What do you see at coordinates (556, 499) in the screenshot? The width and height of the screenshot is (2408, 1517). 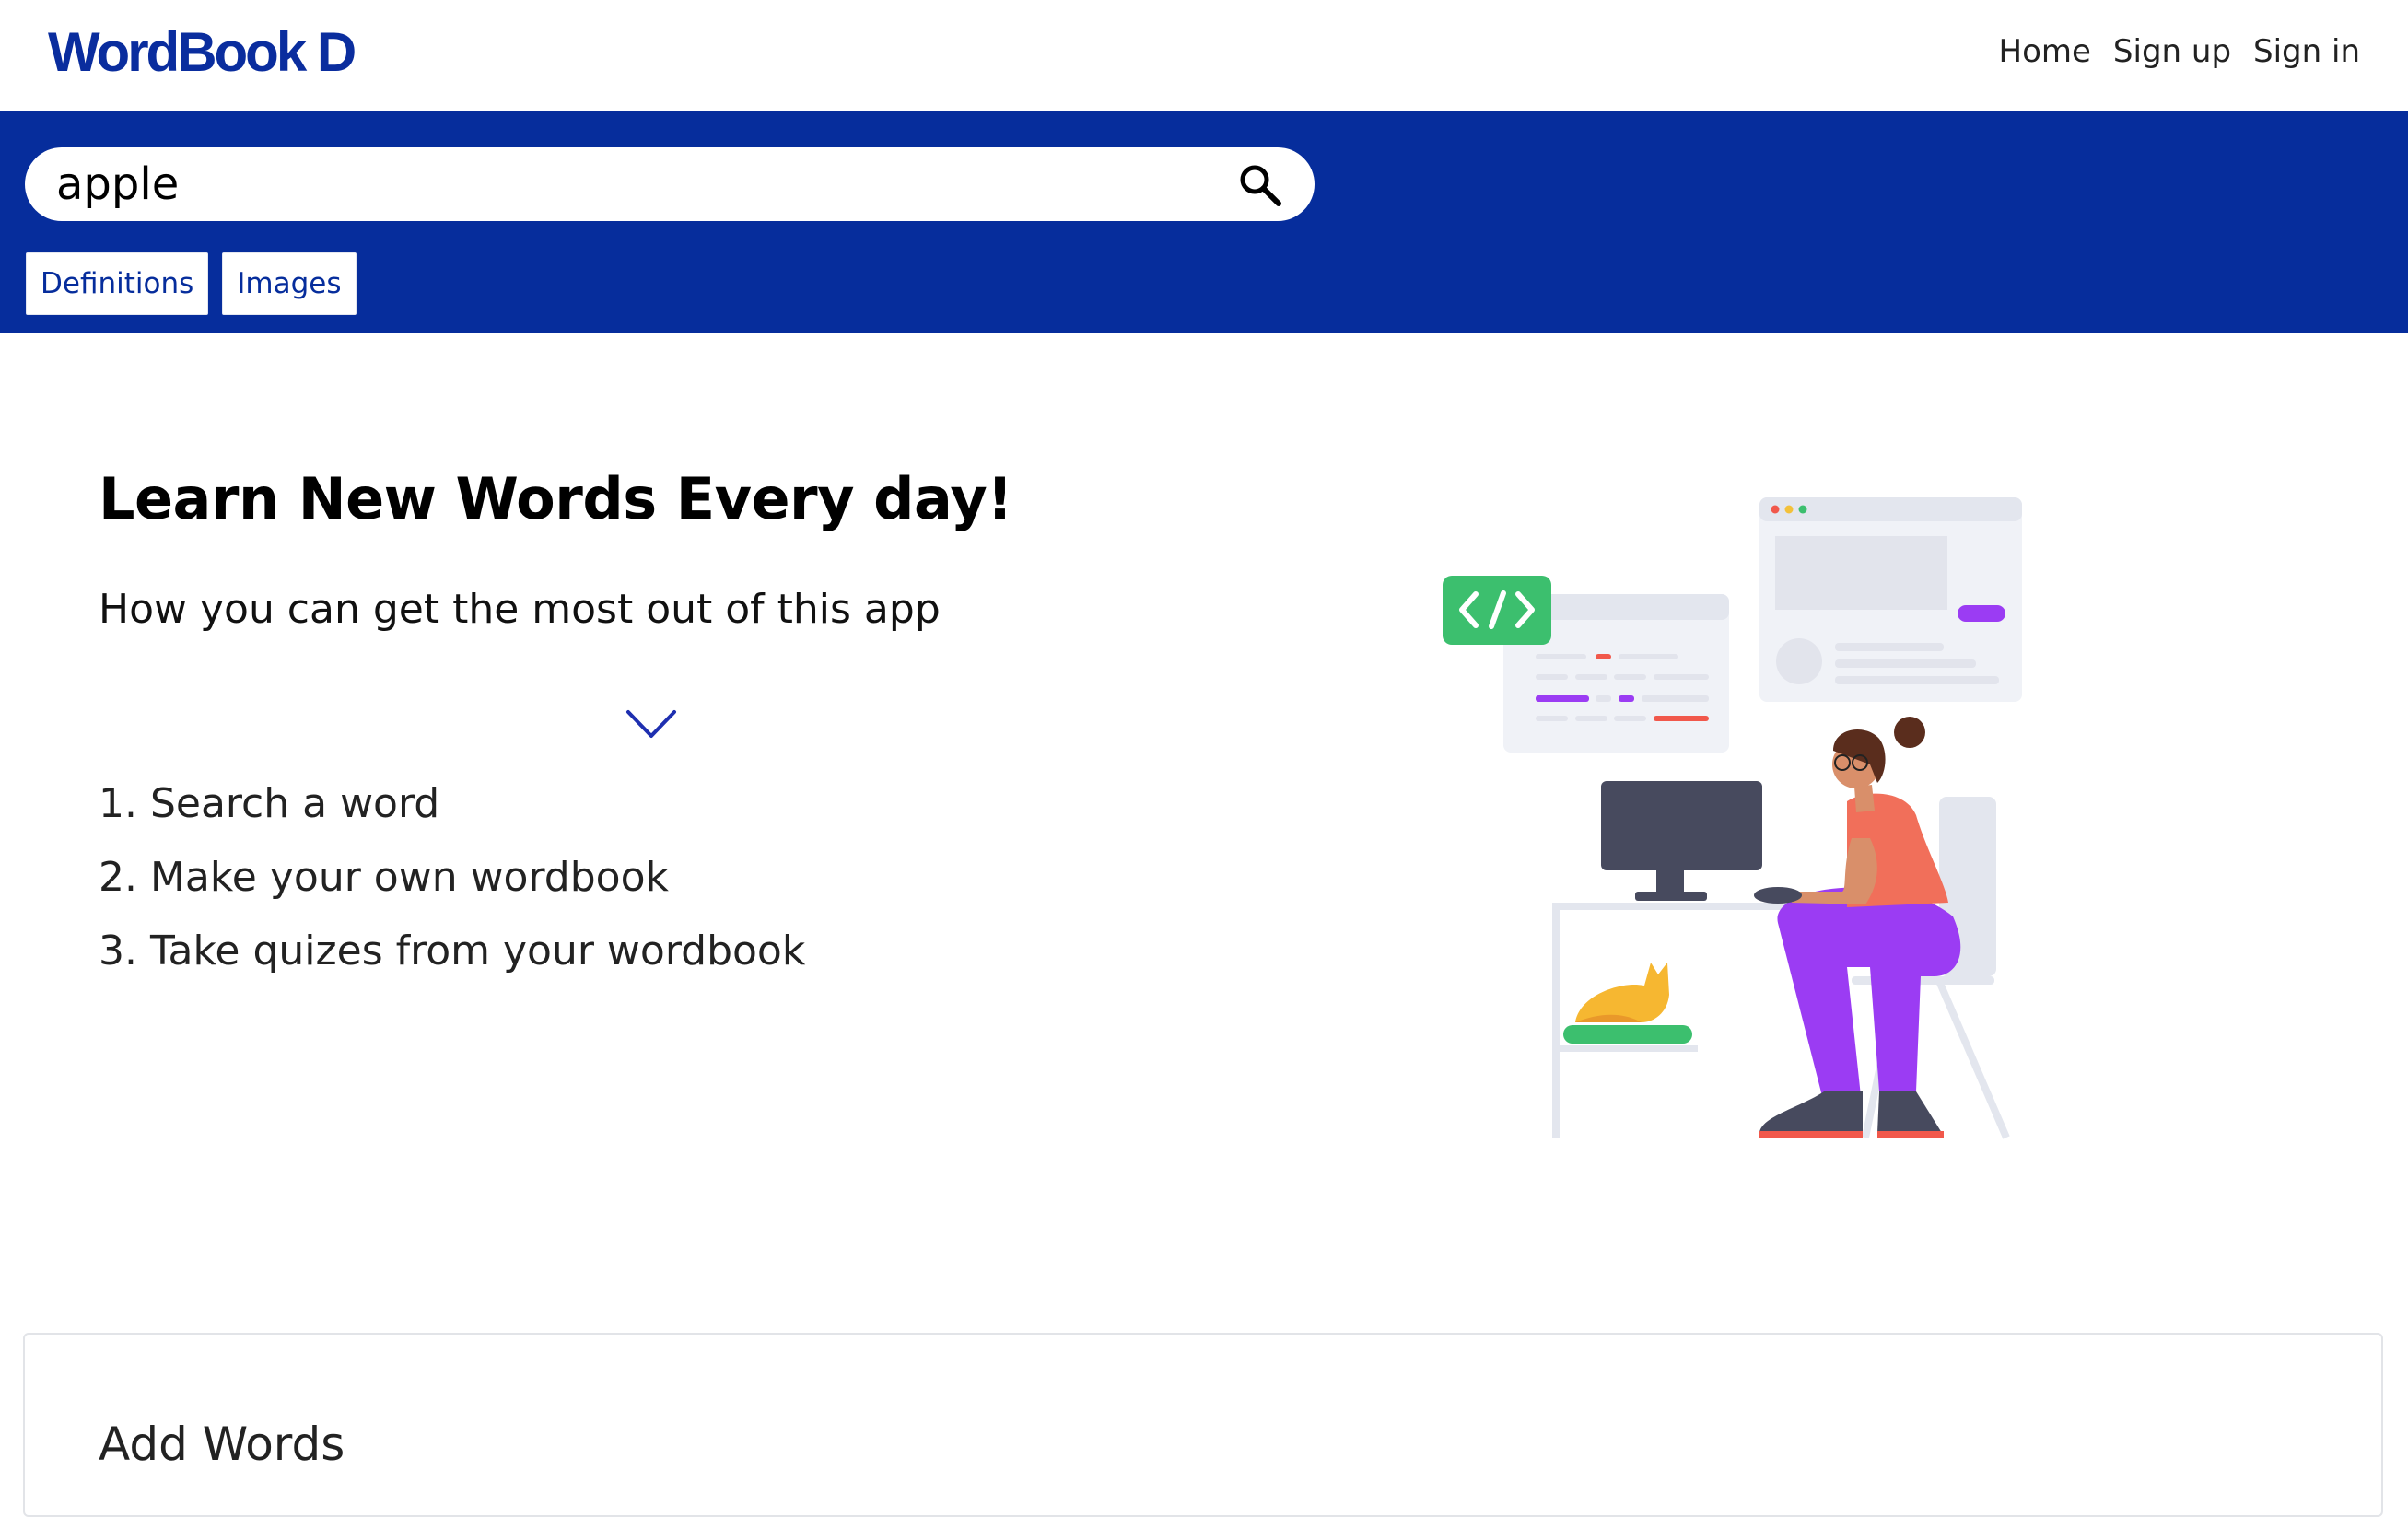 I see `hero-title: Learn New Words Every day!` at bounding box center [556, 499].